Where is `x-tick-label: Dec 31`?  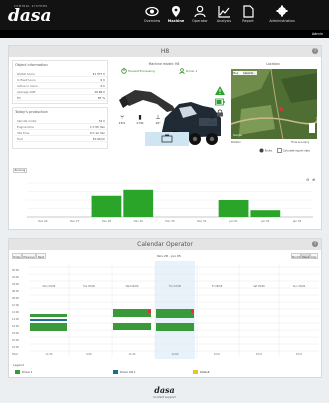 x-tick-label: Dec 31 is located at coordinates (201, 221).